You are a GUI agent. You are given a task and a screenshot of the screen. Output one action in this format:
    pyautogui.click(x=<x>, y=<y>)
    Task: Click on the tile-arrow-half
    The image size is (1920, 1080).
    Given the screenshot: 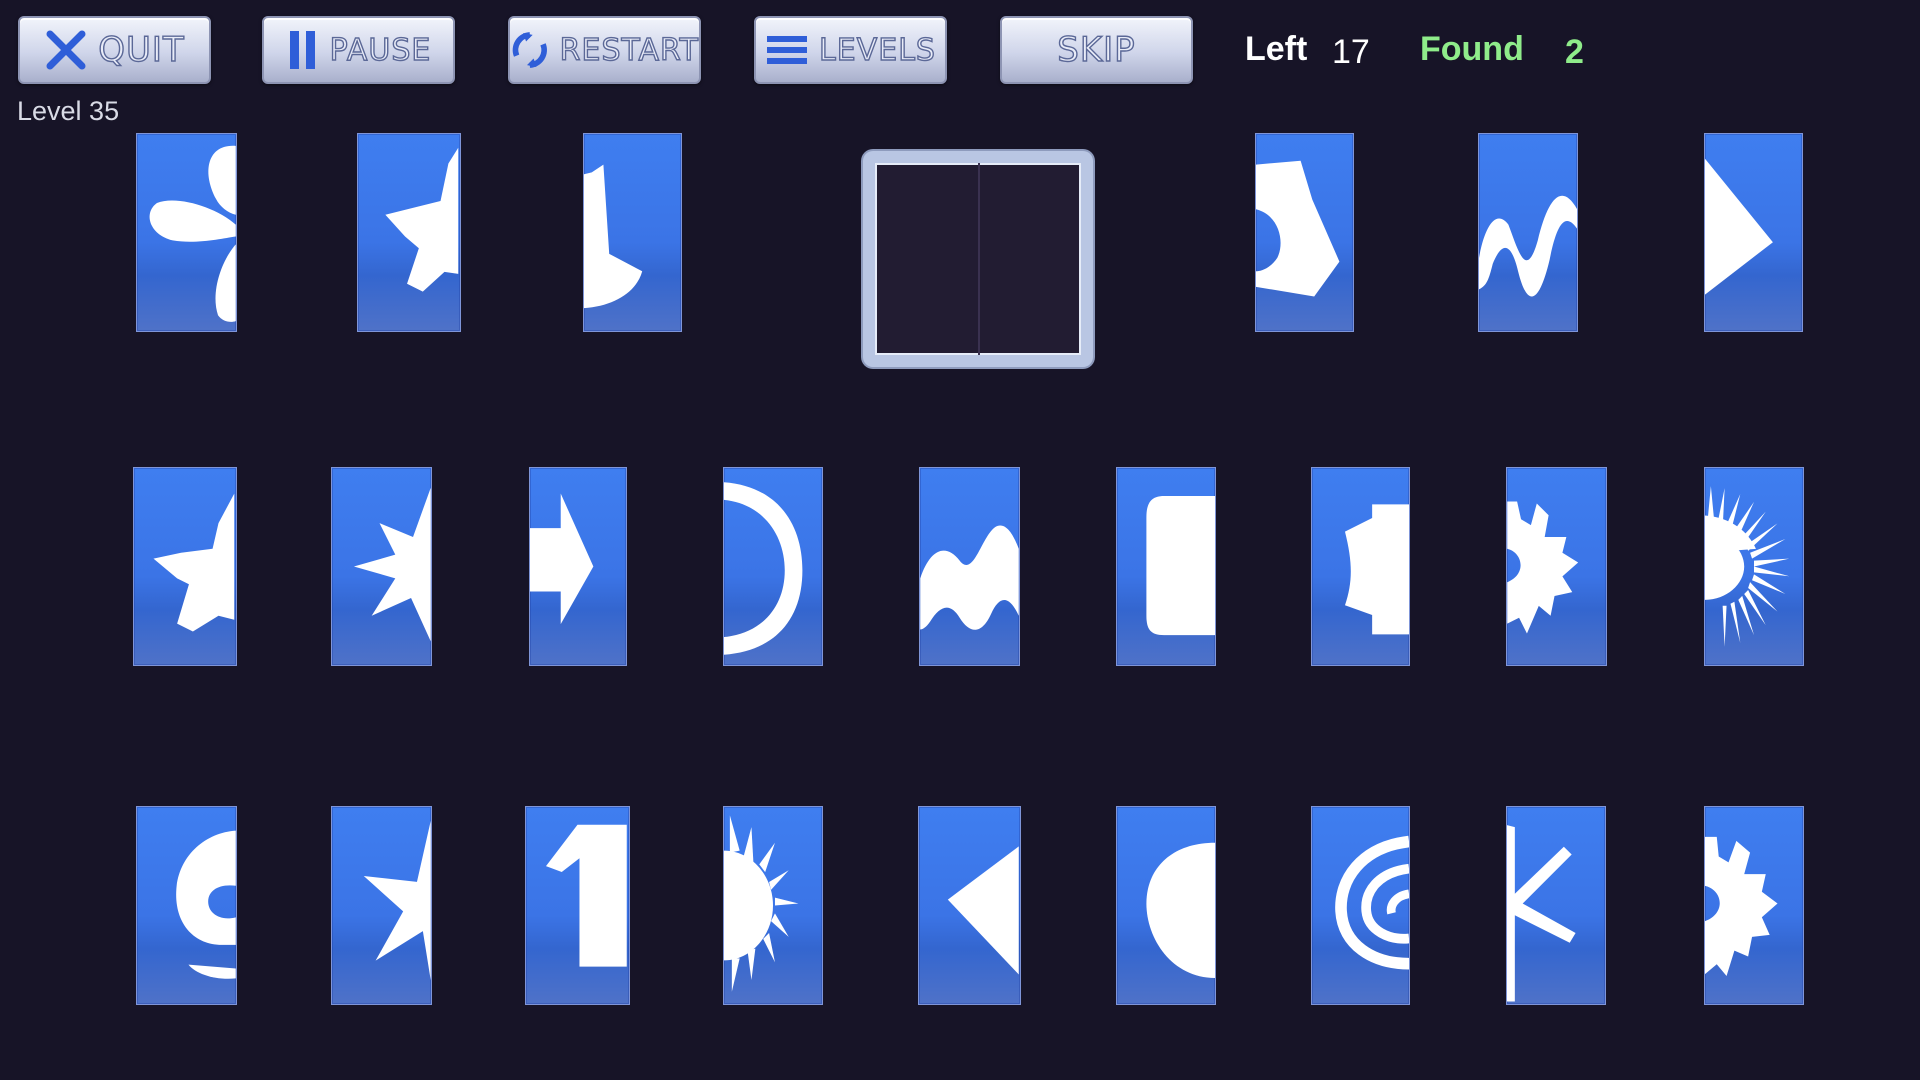 What is the action you would take?
    pyautogui.click(x=578, y=566)
    